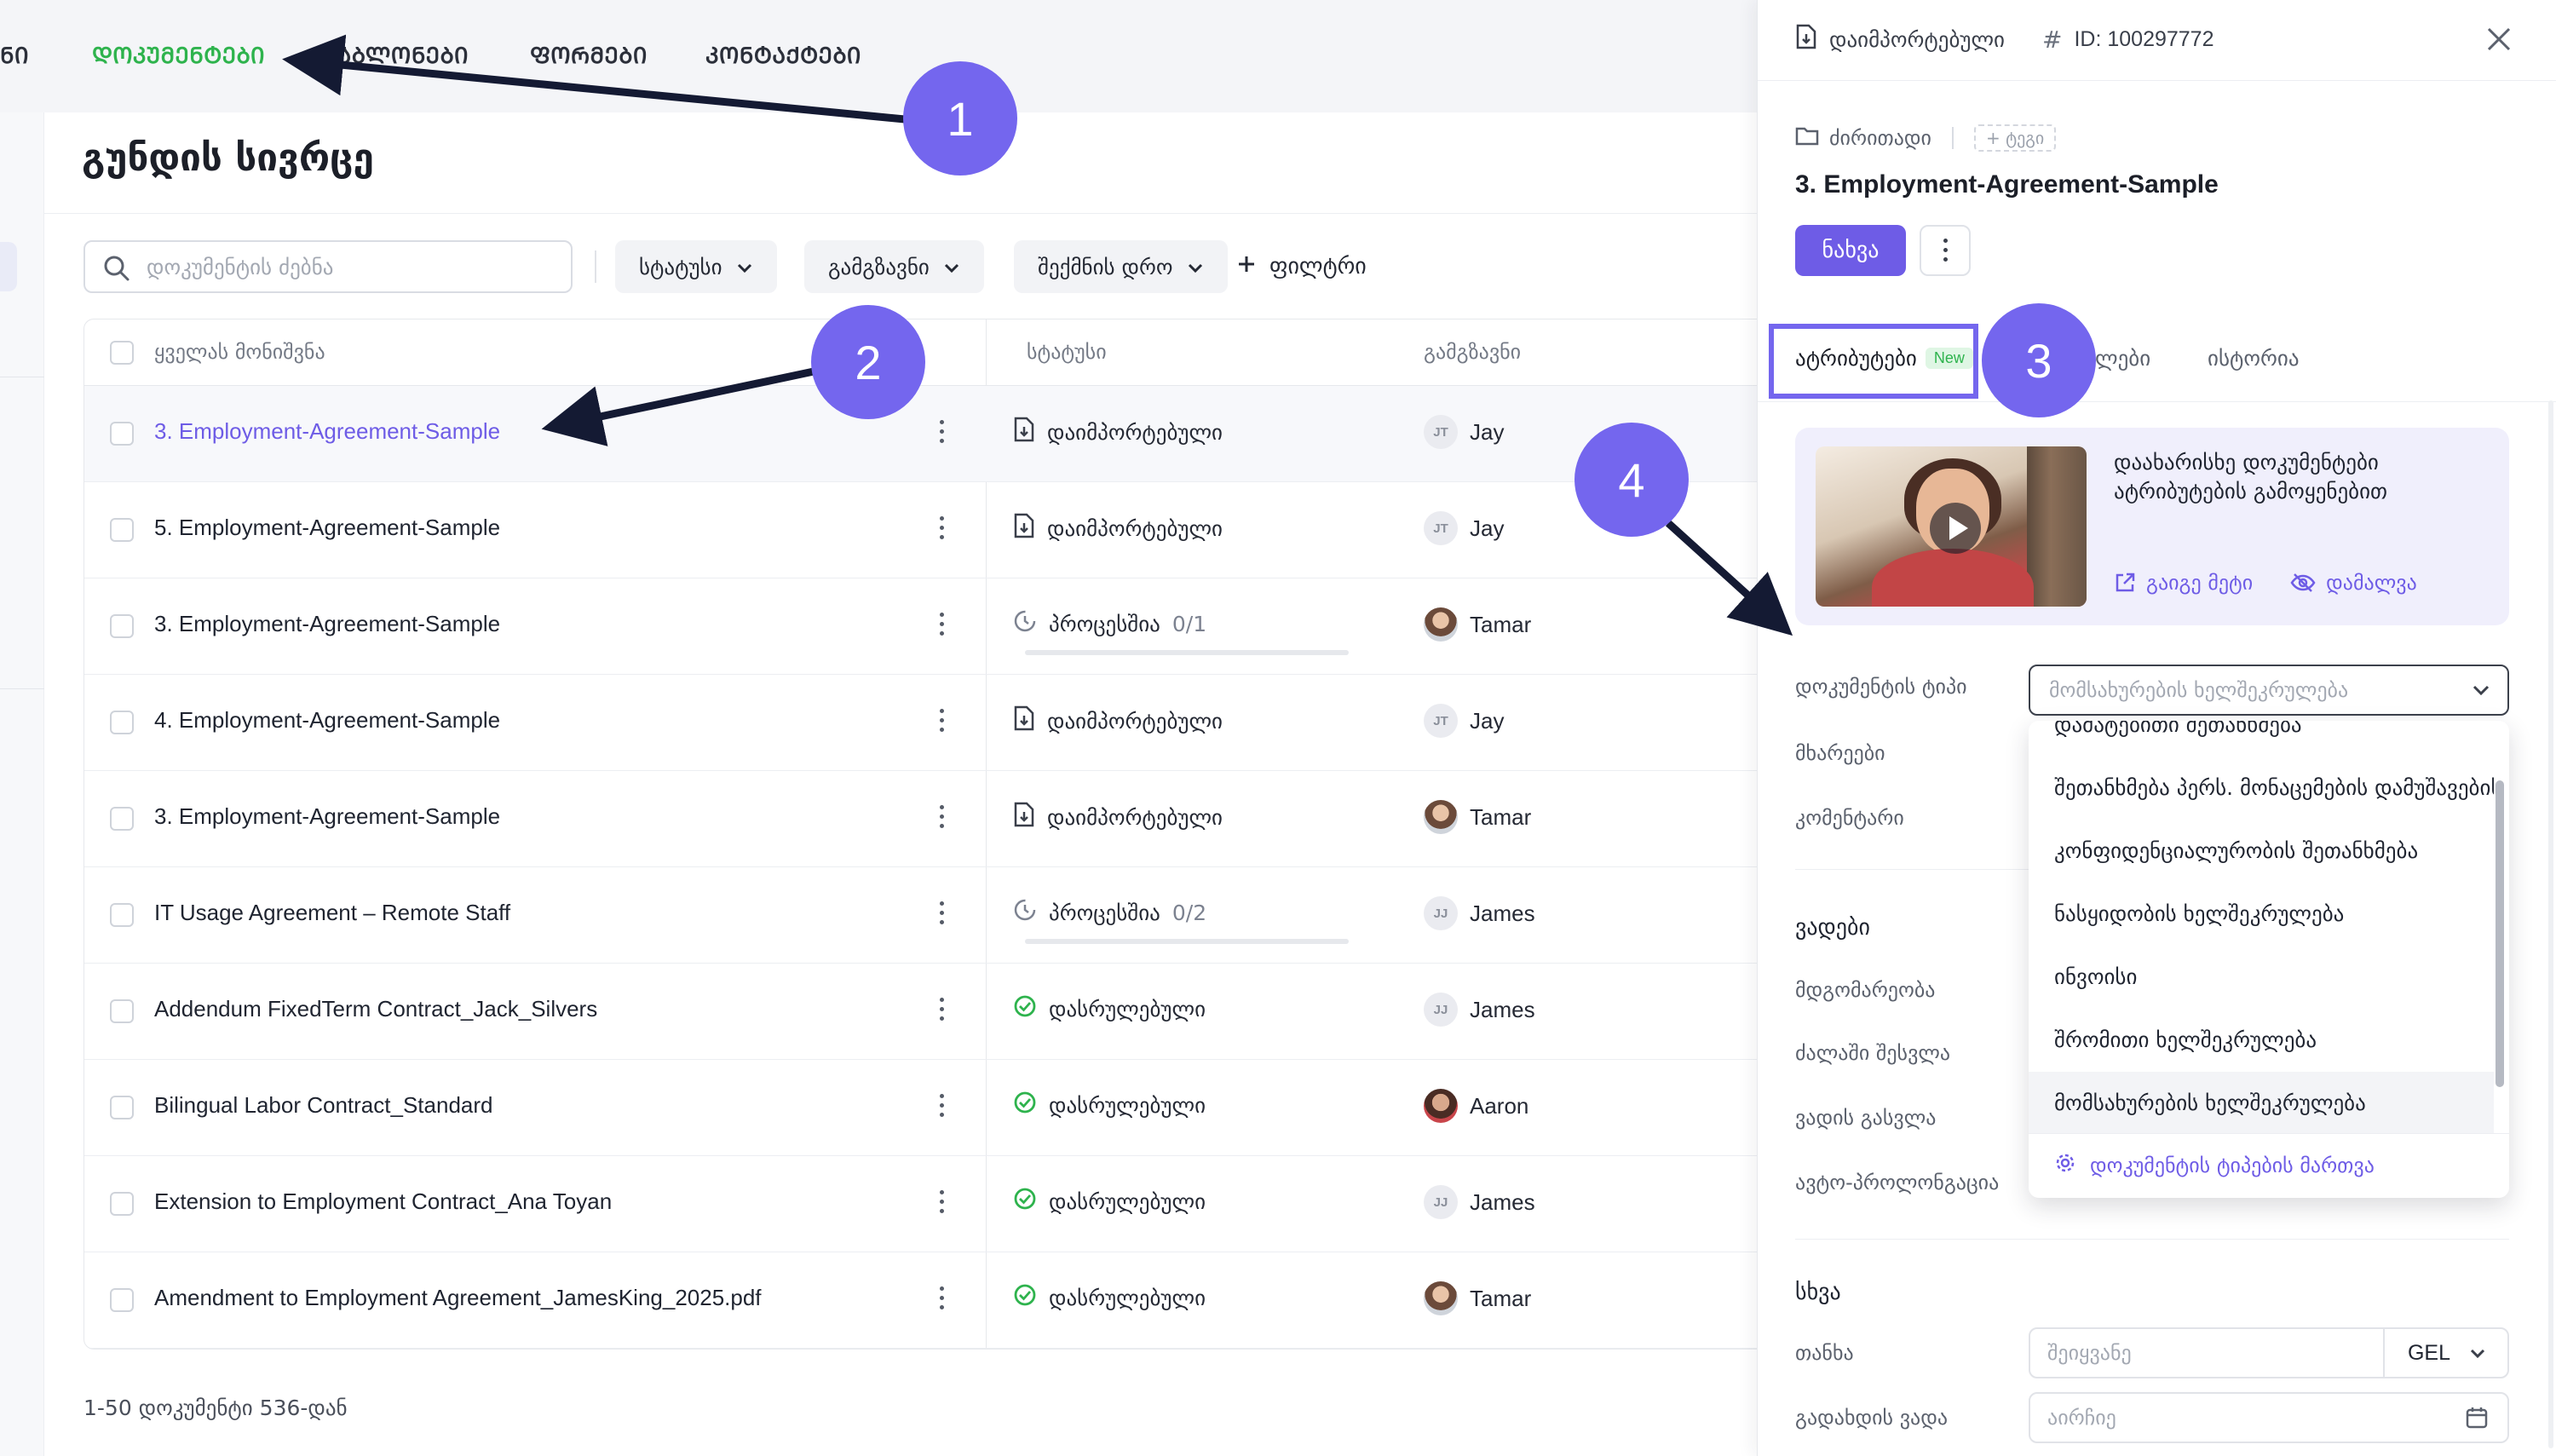 The image size is (2556, 1456). I want to click on view-button: ნახვა, so click(1851, 250).